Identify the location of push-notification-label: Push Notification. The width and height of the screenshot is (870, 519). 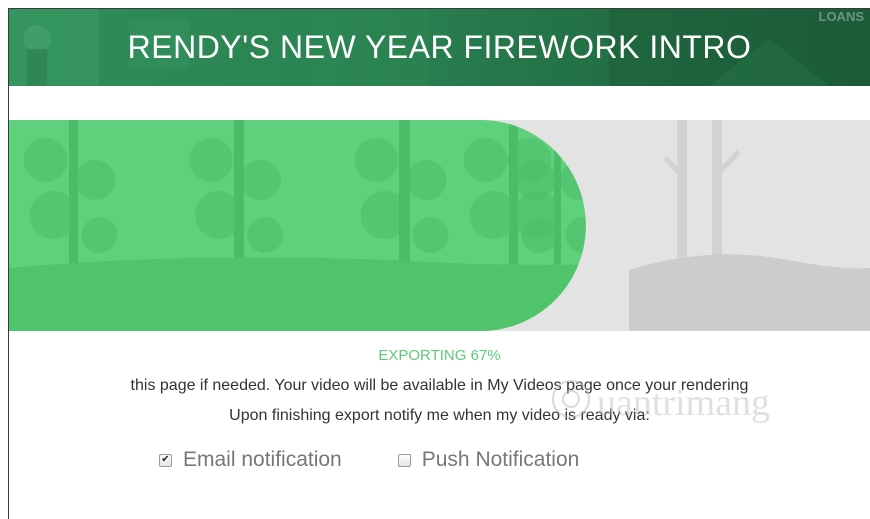
(500, 459).